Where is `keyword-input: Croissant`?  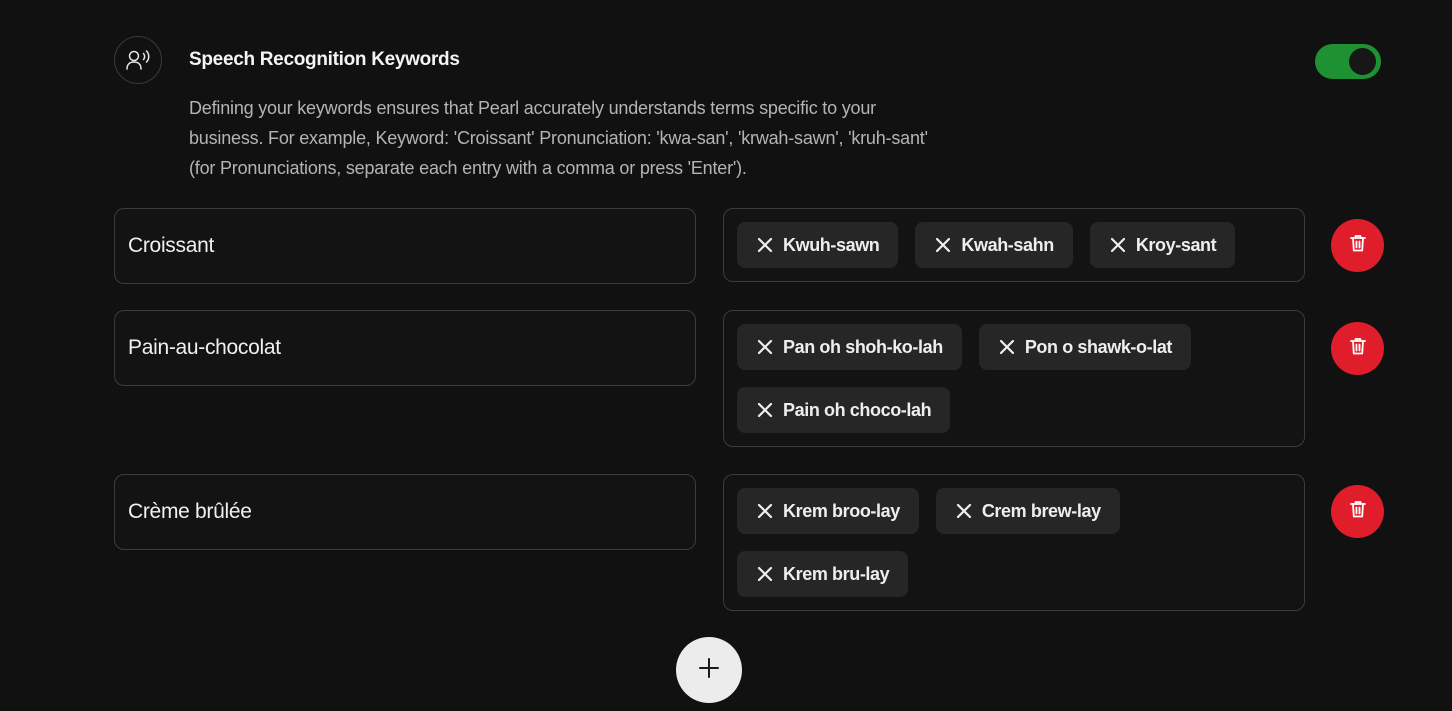 keyword-input: Croissant is located at coordinates (405, 246).